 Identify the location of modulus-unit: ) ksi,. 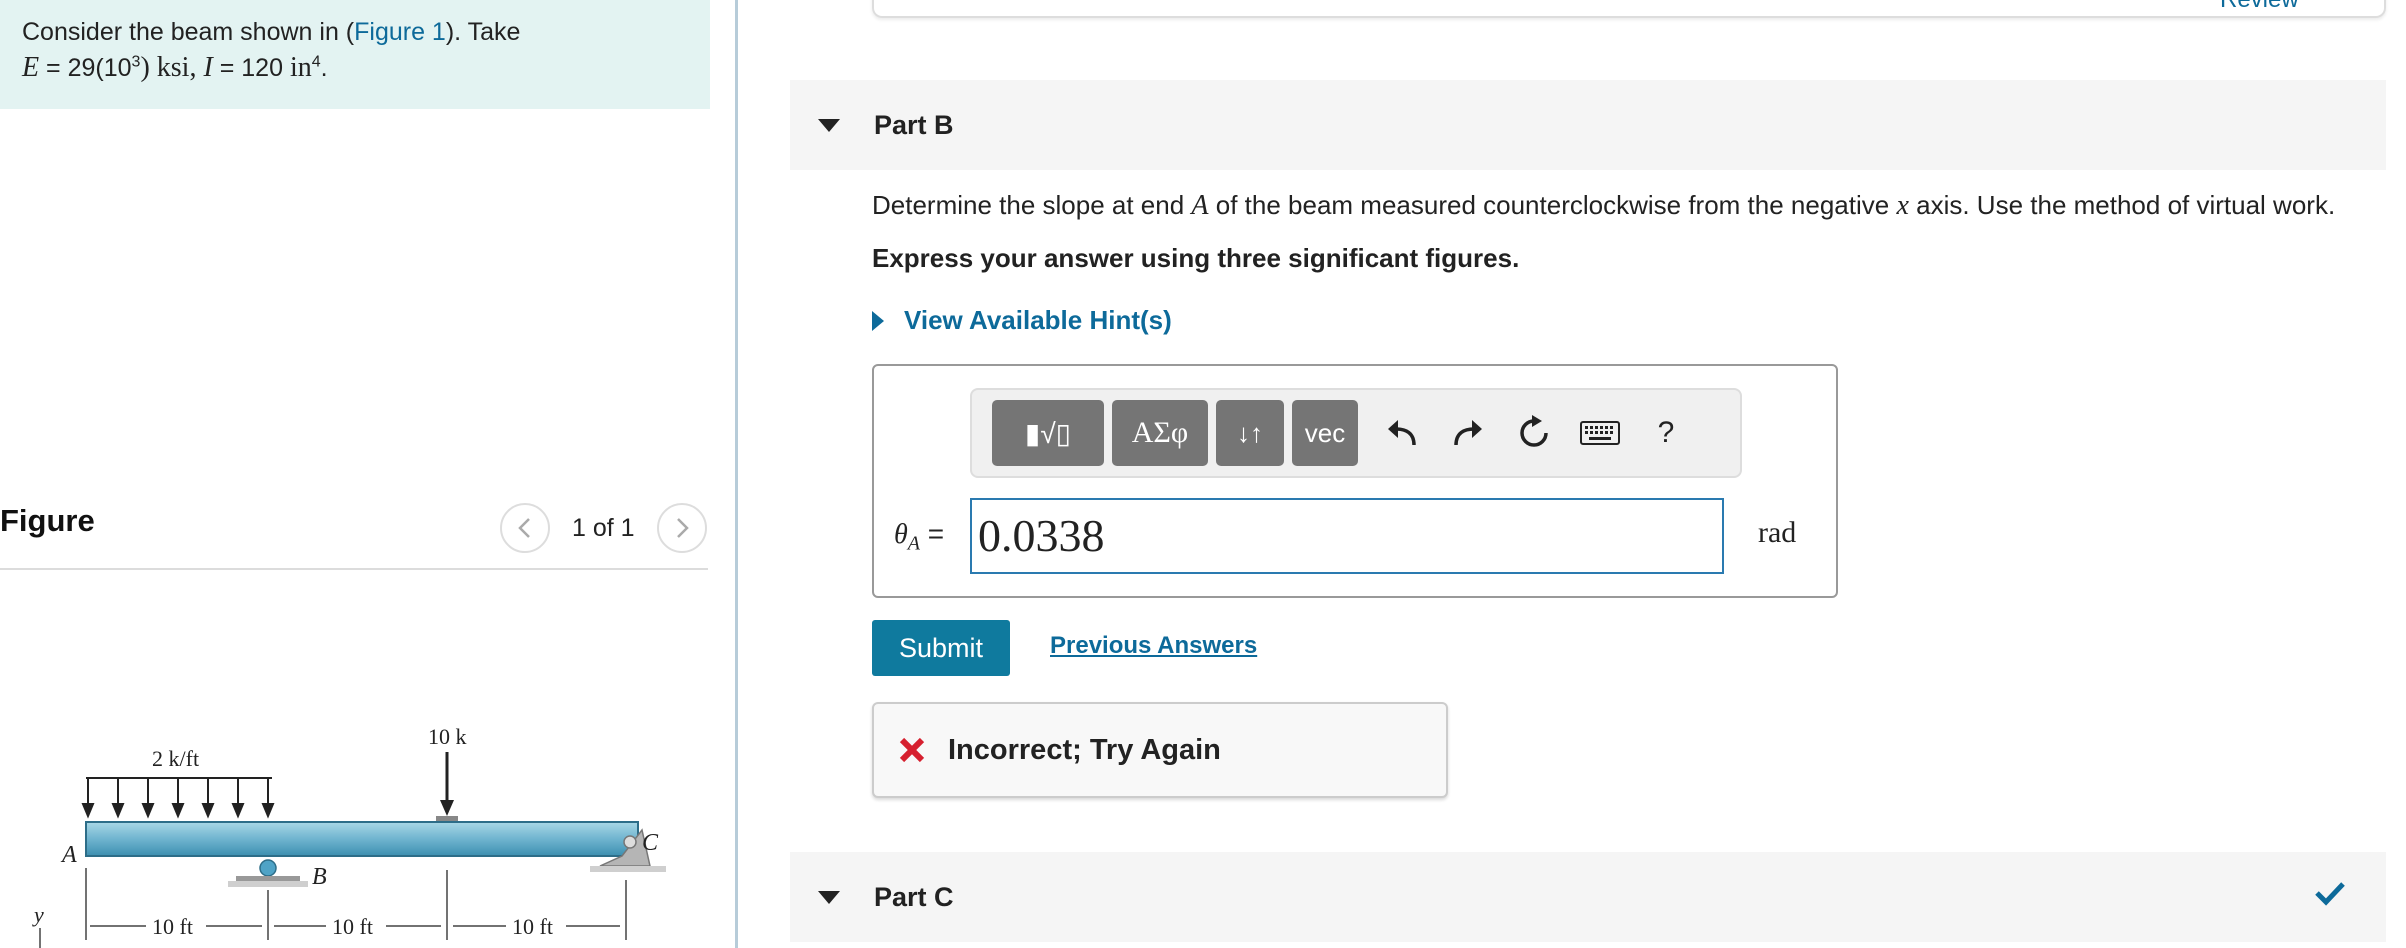
(172, 67).